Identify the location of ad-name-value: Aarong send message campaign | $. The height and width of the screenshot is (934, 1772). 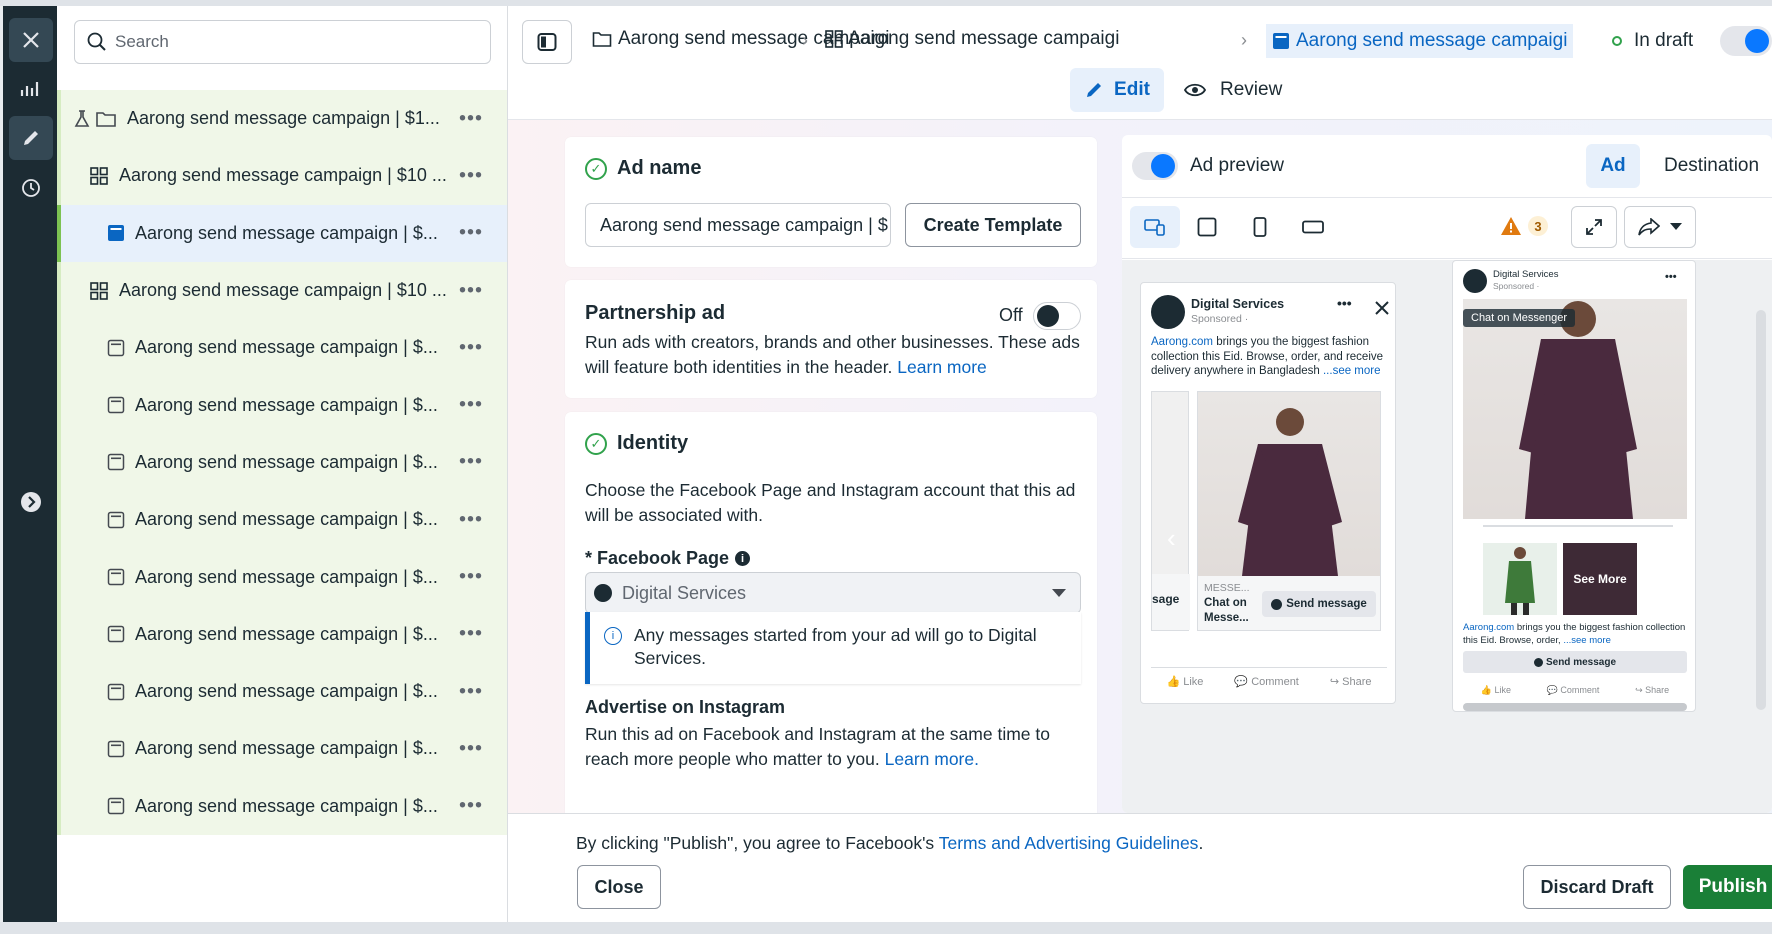
(744, 224).